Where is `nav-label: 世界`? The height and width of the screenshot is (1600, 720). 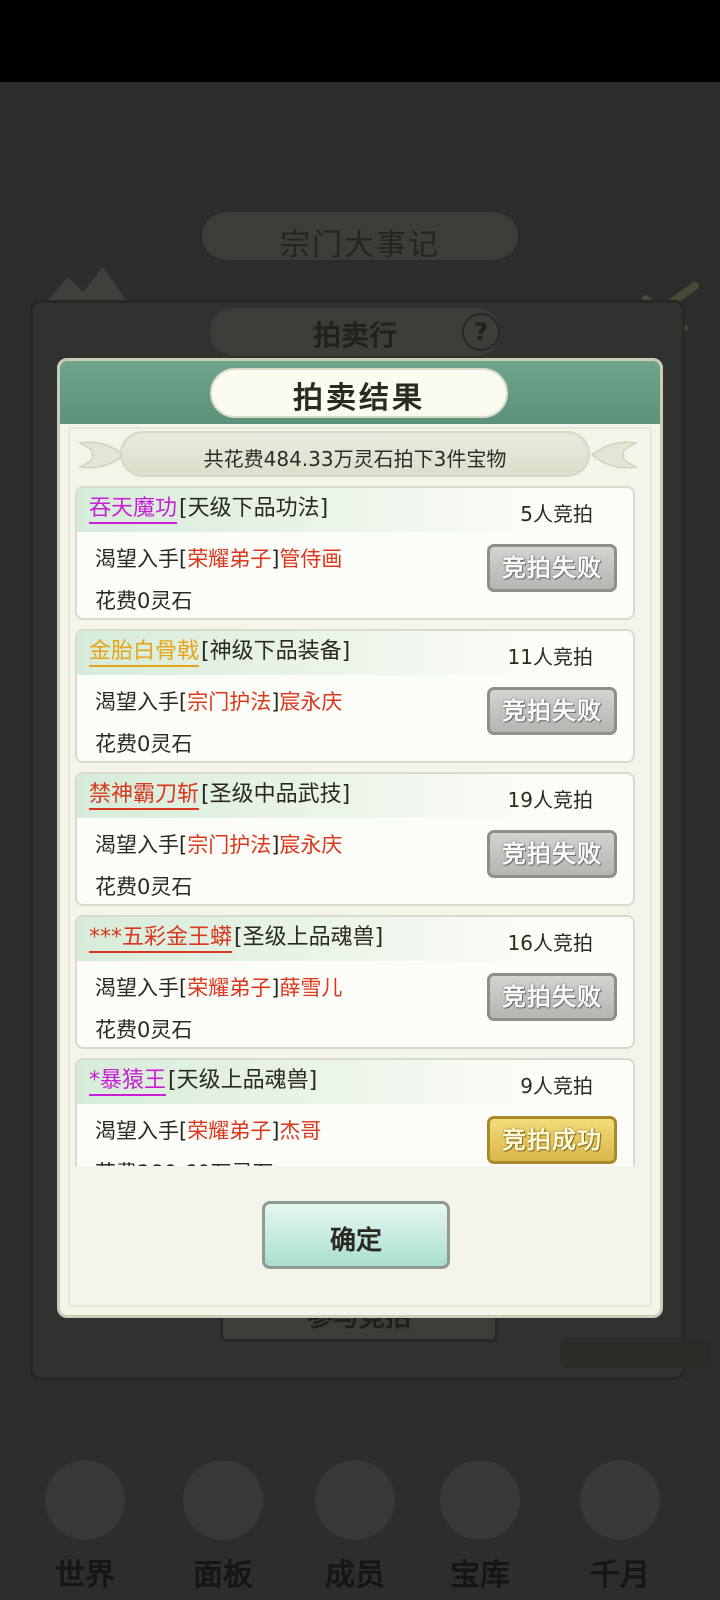
nav-label: 世界 is located at coordinates (85, 1575).